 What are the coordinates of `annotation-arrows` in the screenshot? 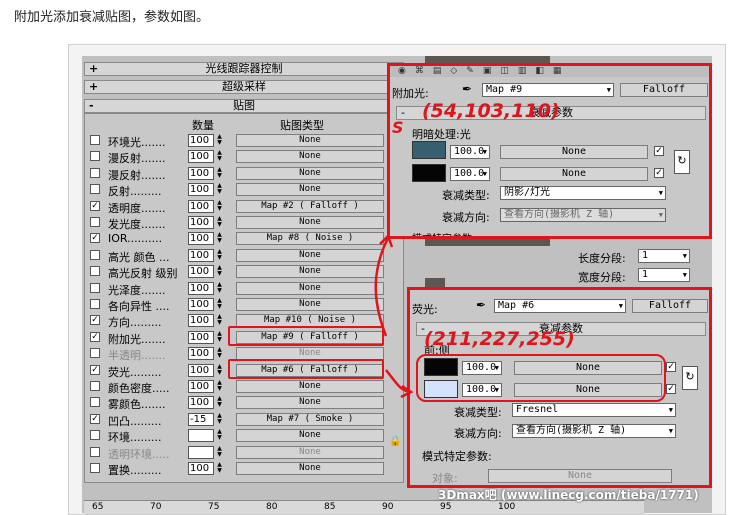 It's located at (394, 316).